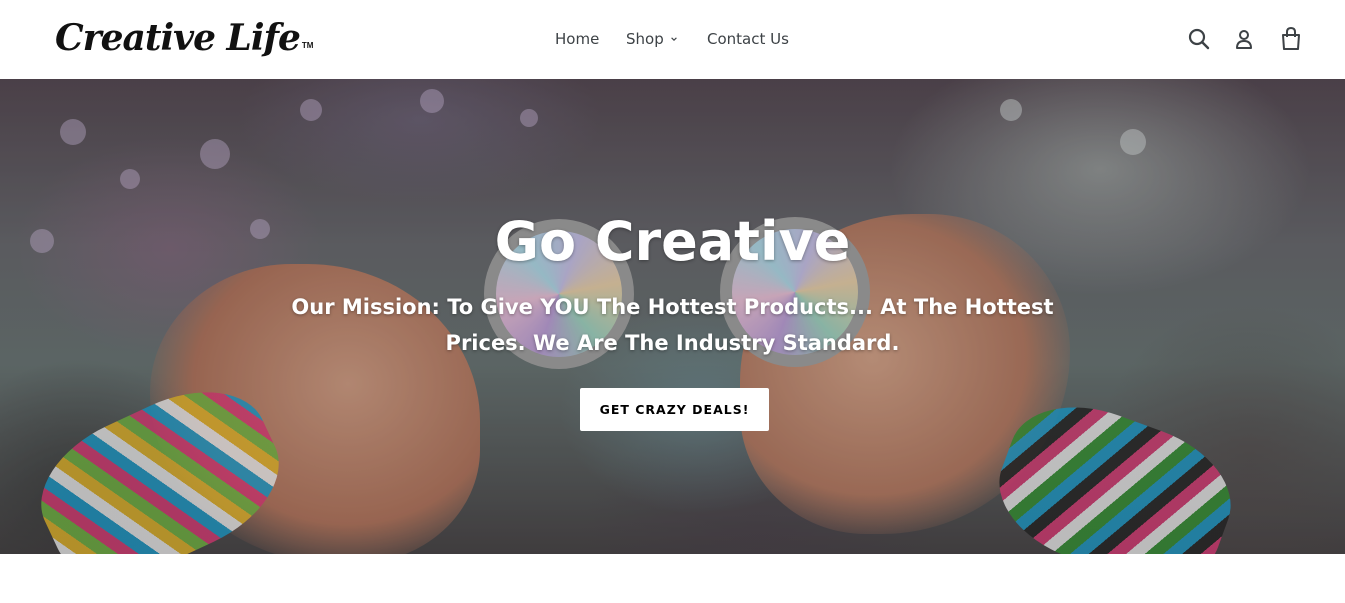  Describe the element at coordinates (178, 38) in the screenshot. I see `logo-text: Creative Life` at that location.